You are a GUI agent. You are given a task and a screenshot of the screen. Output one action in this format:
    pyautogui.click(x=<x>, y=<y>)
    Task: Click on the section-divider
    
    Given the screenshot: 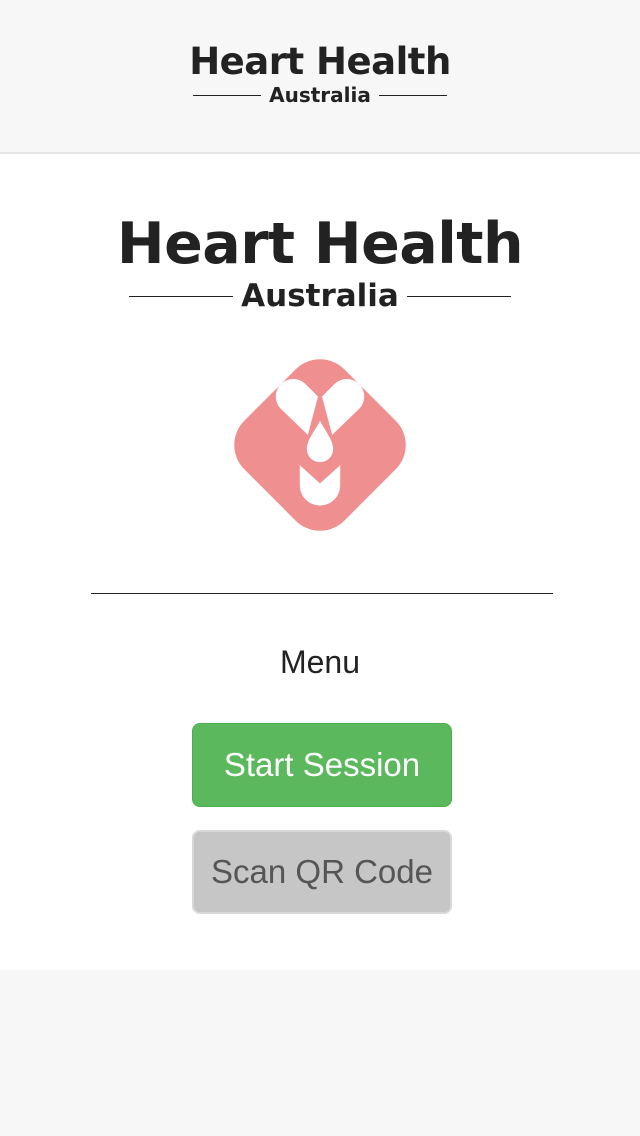 What is the action you would take?
    pyautogui.click(x=322, y=593)
    